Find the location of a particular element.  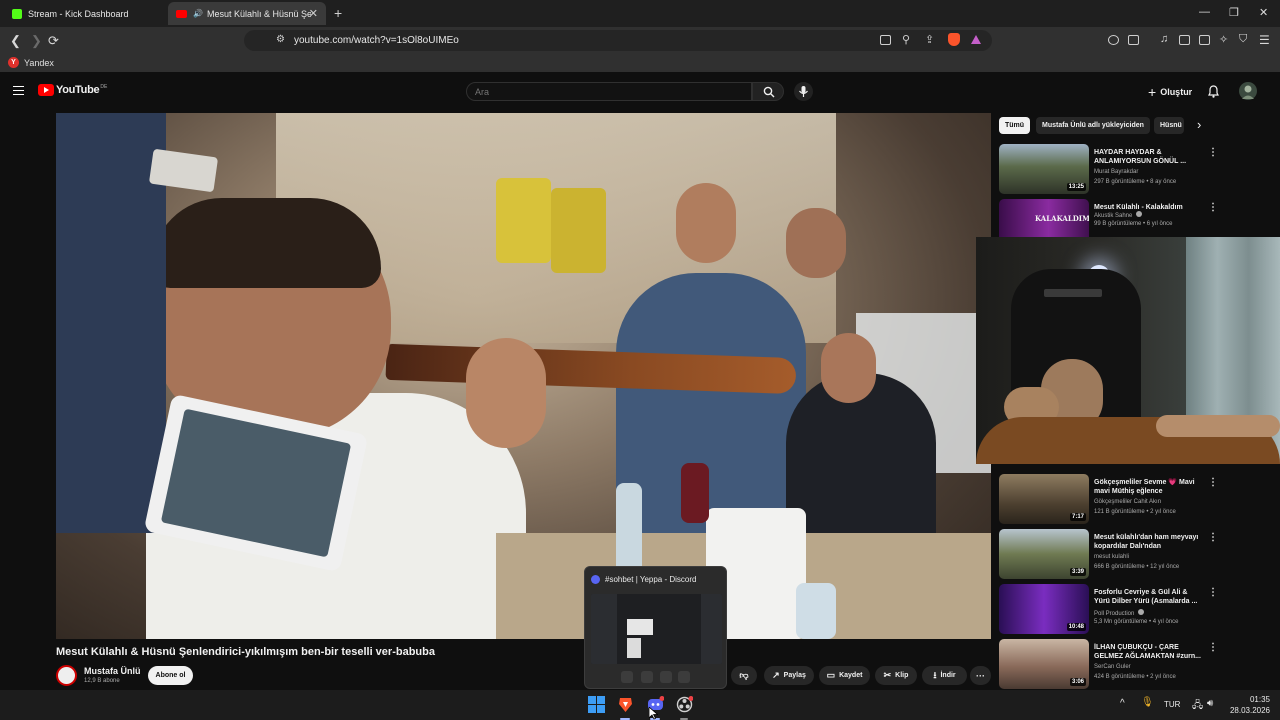

disconnect-call-icon is located at coordinates (684, 677).